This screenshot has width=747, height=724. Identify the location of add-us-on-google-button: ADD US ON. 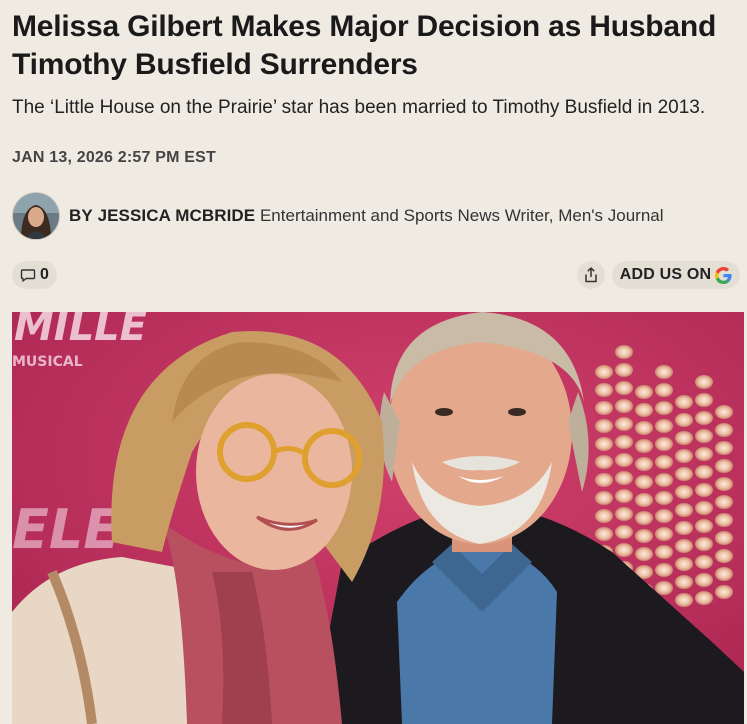
(676, 275).